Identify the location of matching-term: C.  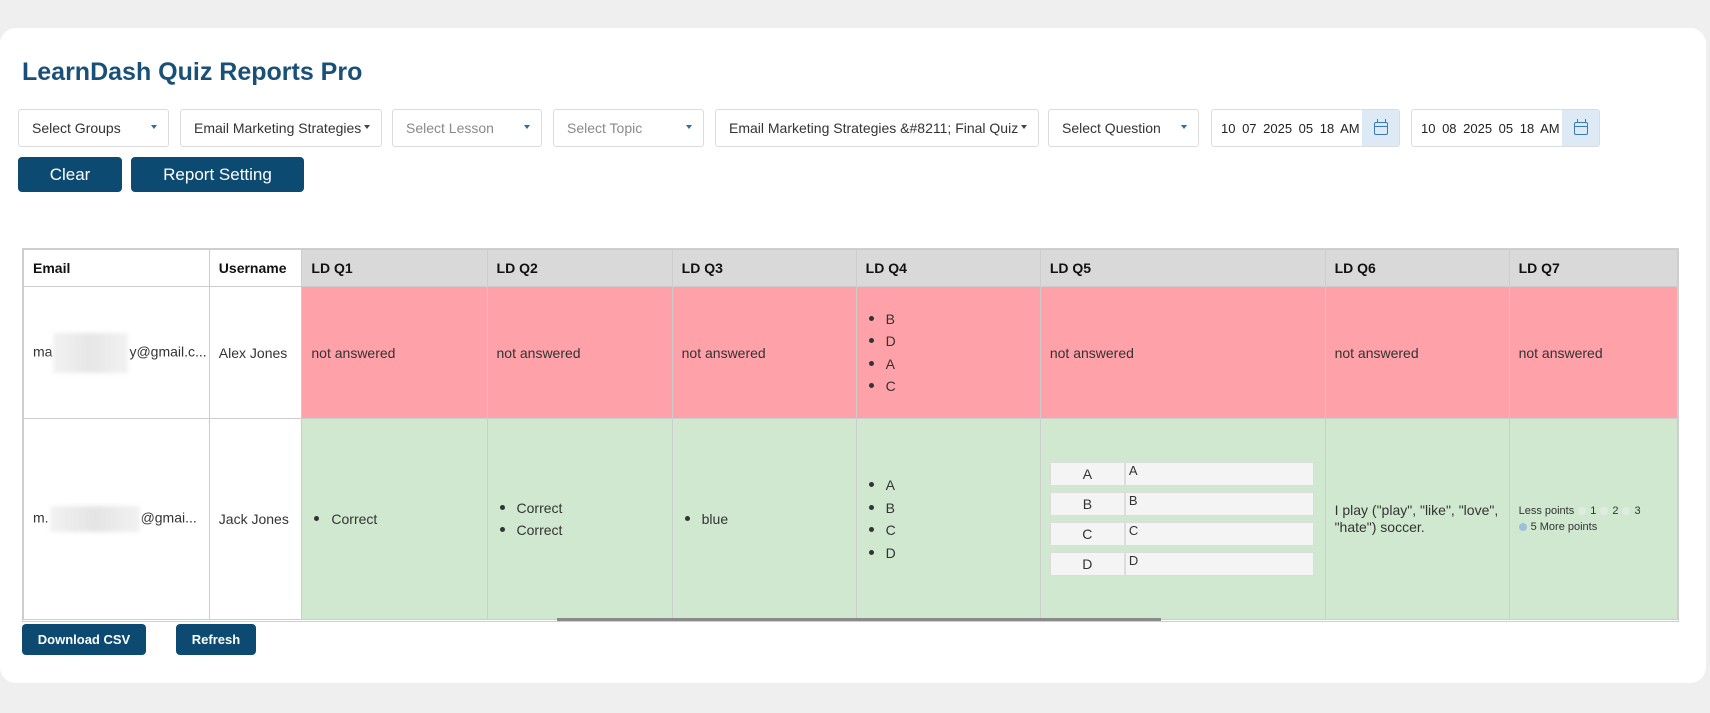
(1087, 534).